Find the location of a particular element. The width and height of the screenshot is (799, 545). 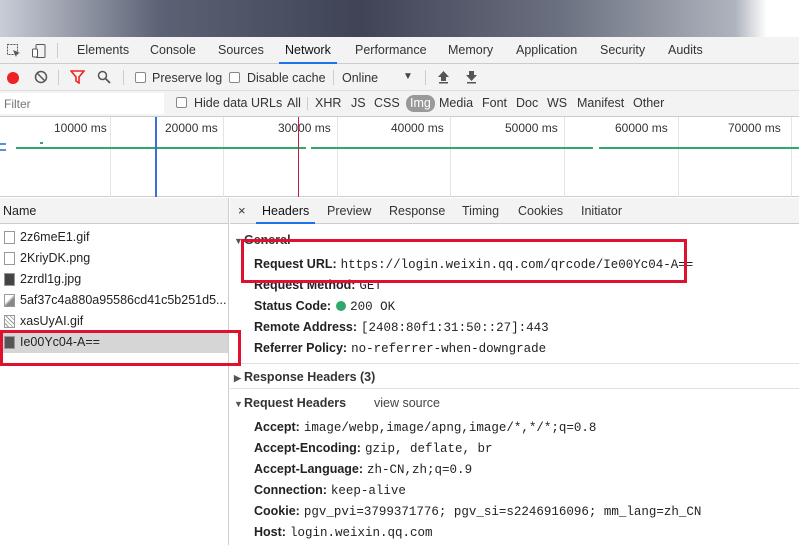

inspect-element-icon is located at coordinates (14, 51).